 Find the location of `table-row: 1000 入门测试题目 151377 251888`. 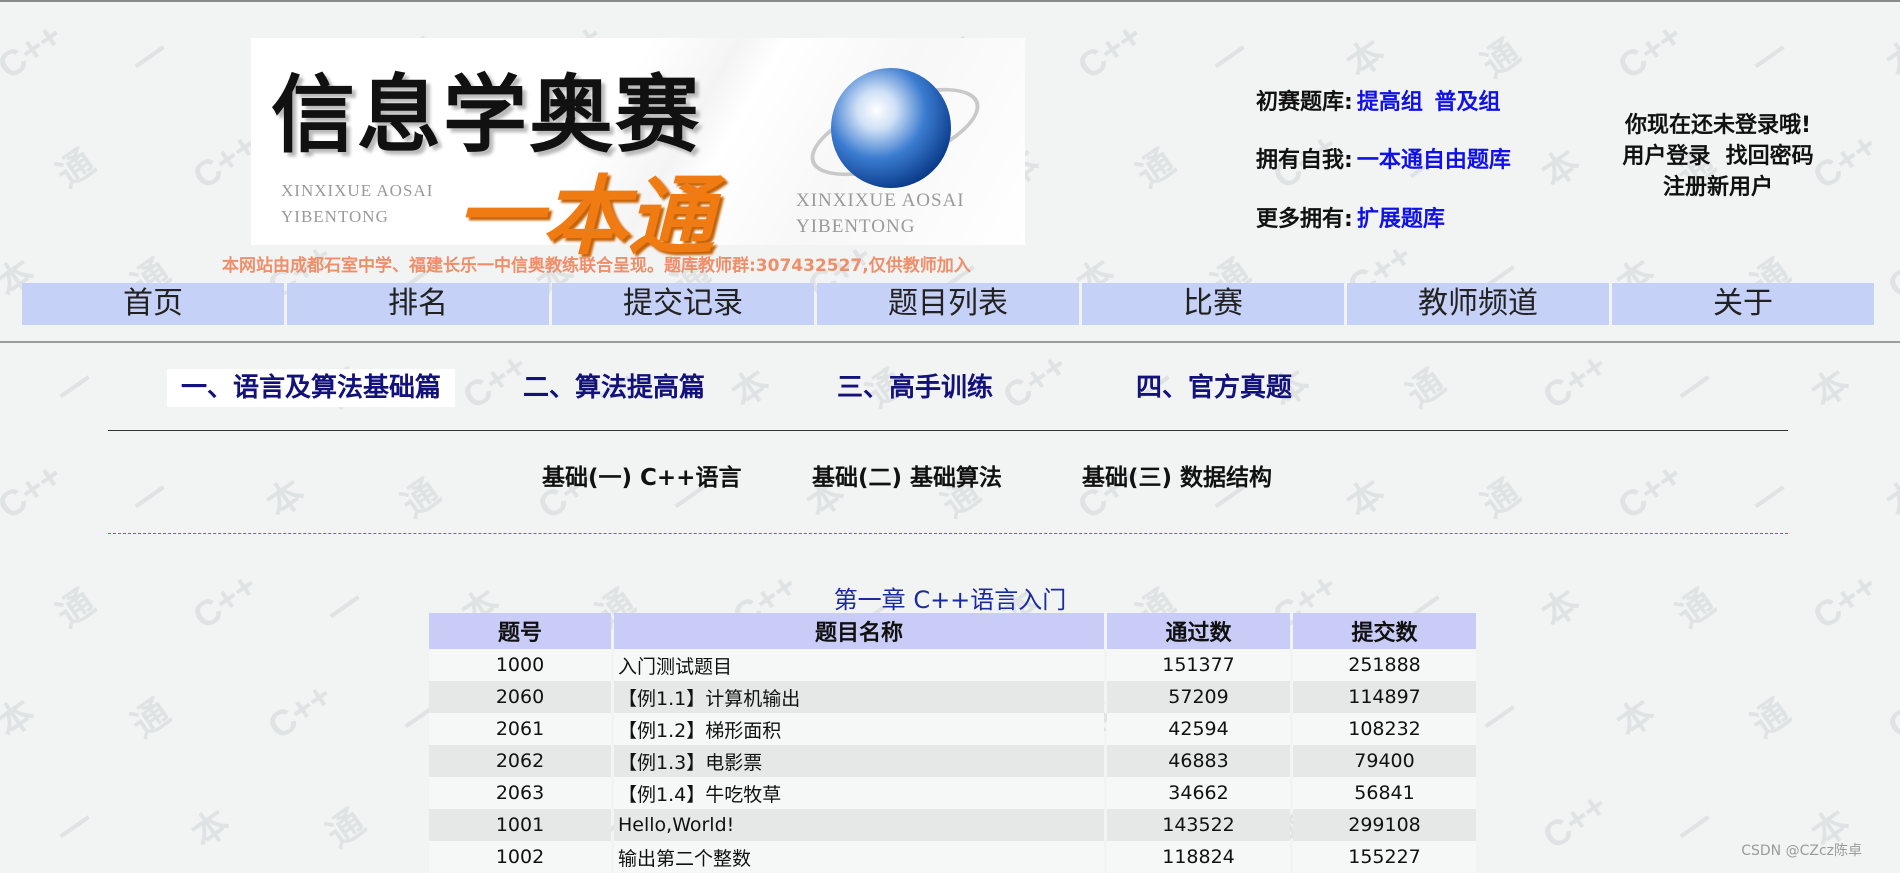

table-row: 1000 入门测试题目 151377 251888 is located at coordinates (952, 665).